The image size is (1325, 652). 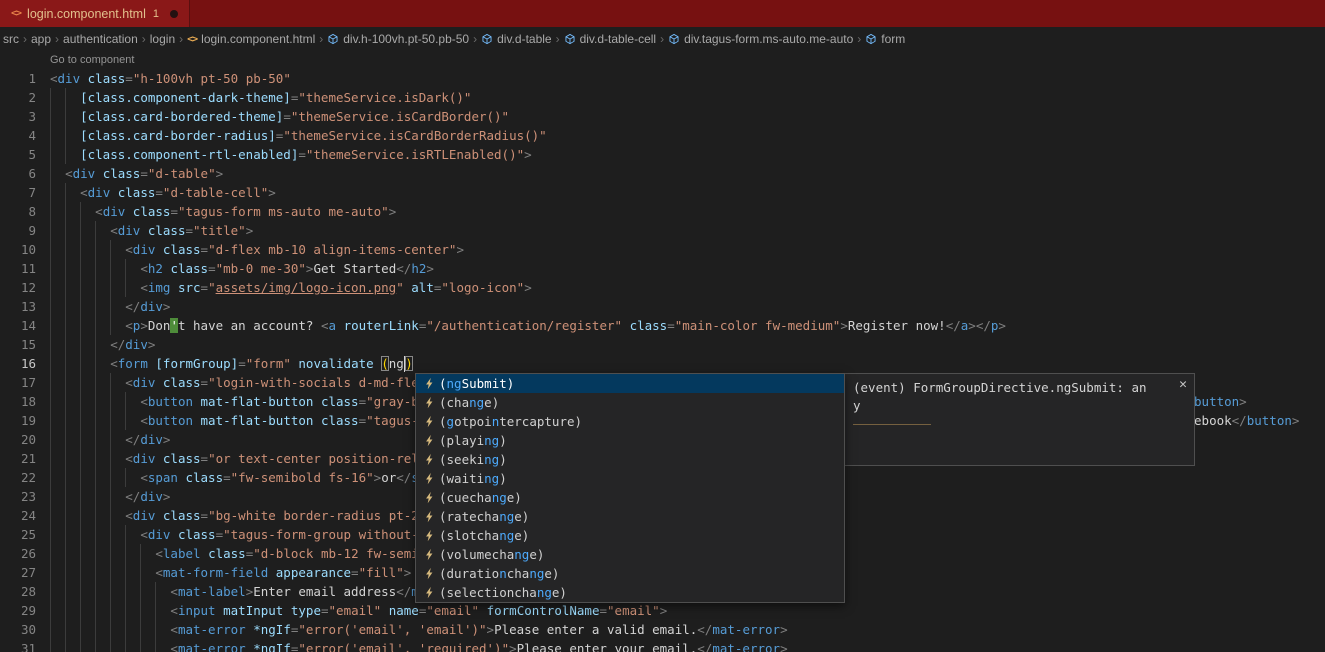 I want to click on line-number: 11, so click(x=28, y=268).